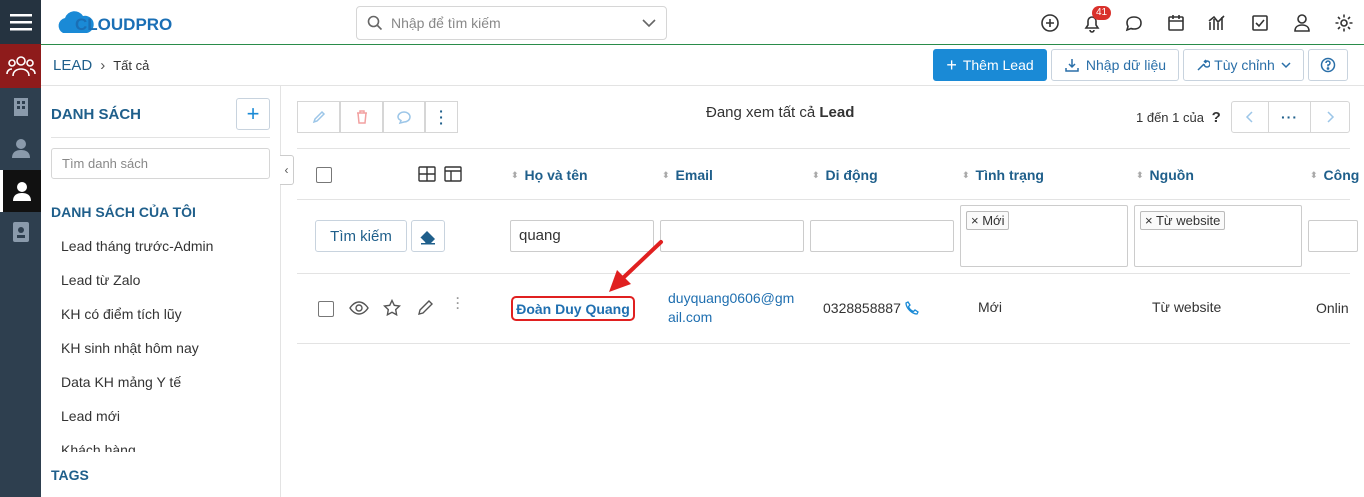 The width and height of the screenshot is (1364, 497). I want to click on svg-text: CLOUDPRO, so click(123, 24).